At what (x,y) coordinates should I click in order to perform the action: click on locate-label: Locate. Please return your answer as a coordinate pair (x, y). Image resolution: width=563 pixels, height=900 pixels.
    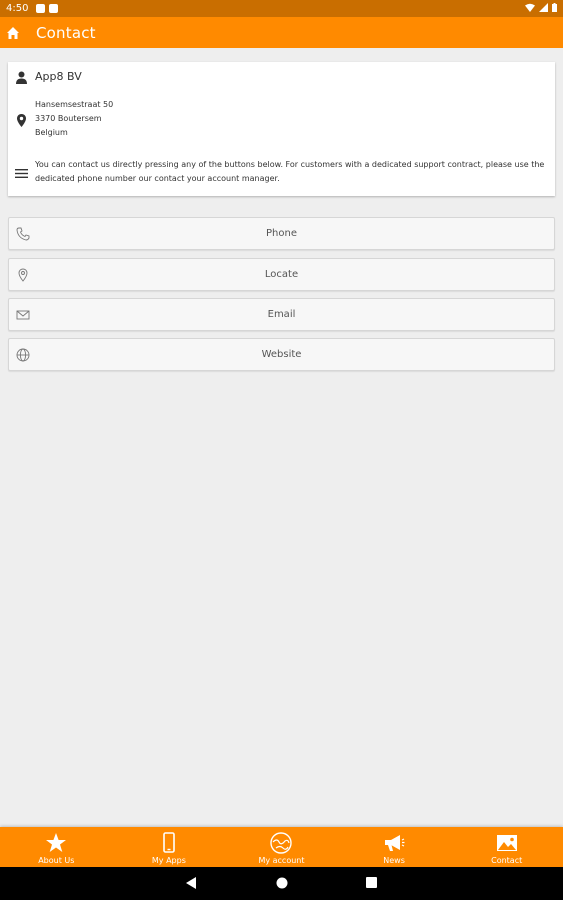
    Looking at the image, I should click on (281, 274).